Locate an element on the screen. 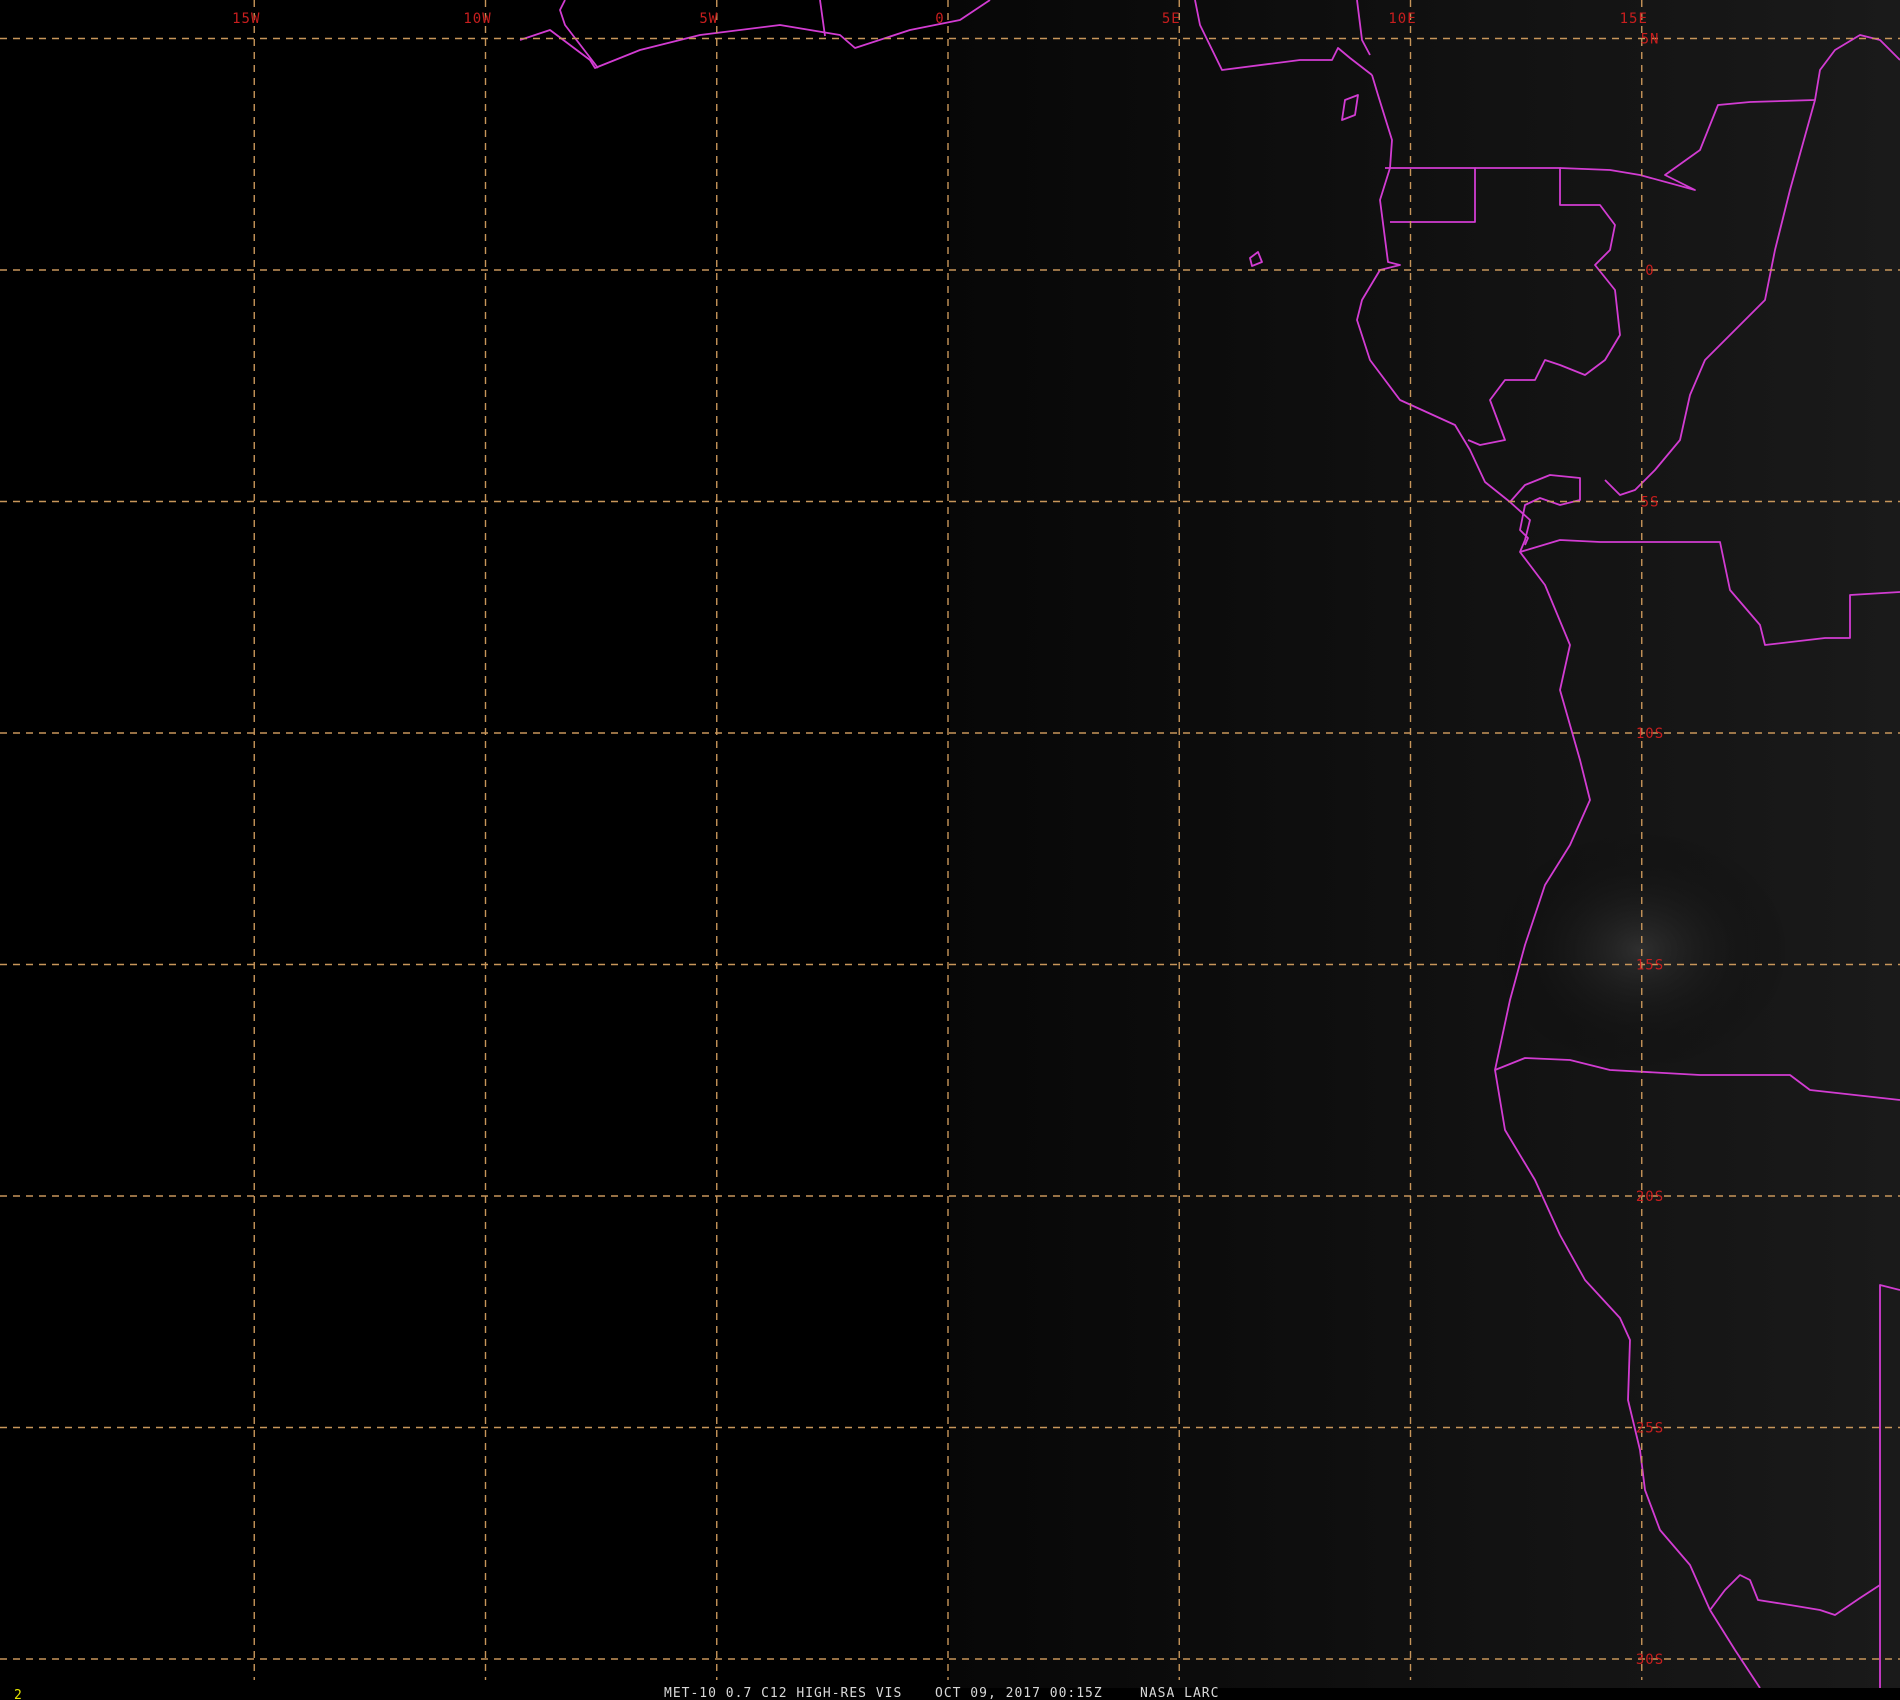  latitude-label: 0 is located at coordinates (1649, 271).